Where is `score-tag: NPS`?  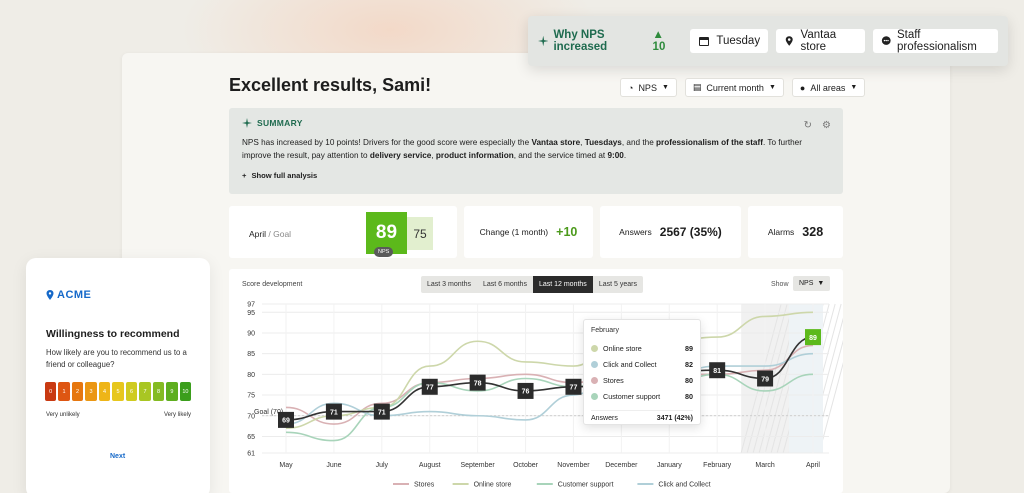 score-tag: NPS is located at coordinates (384, 252).